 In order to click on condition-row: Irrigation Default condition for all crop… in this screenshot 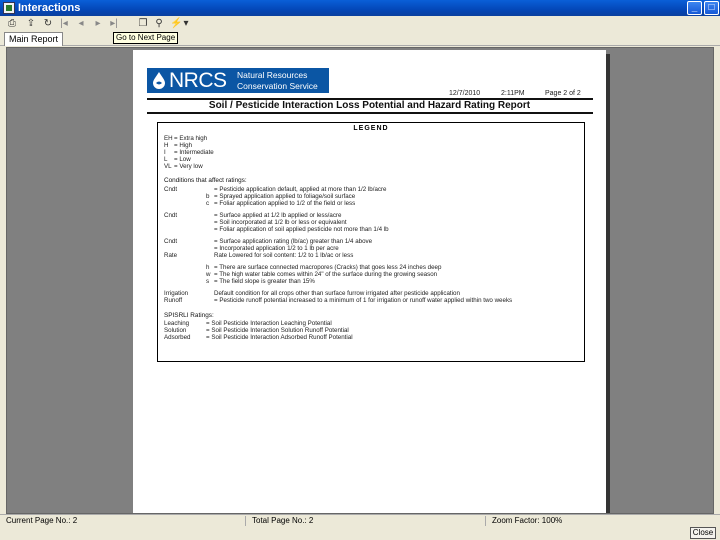, I will do `click(312, 293)`.